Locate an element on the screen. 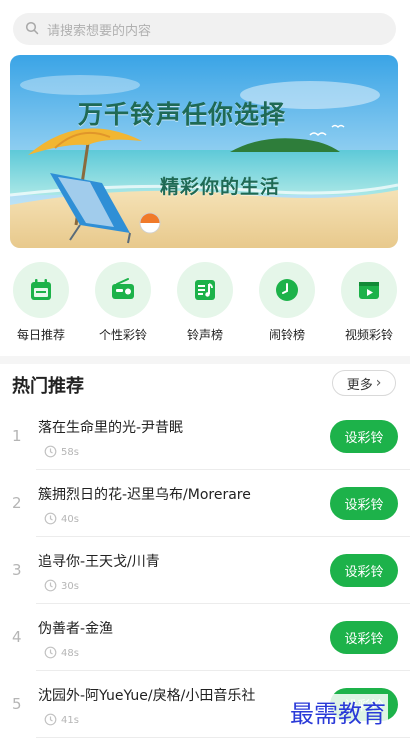 The height and width of the screenshot is (743, 410). rank-number: 1 is located at coordinates (17, 436).